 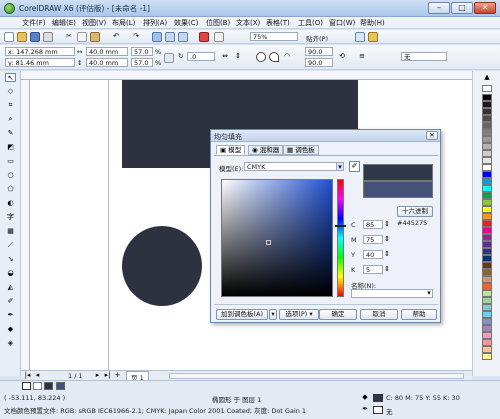 What do you see at coordinates (10, 189) in the screenshot?
I see `polygon-tool-icon: ⬠` at bounding box center [10, 189].